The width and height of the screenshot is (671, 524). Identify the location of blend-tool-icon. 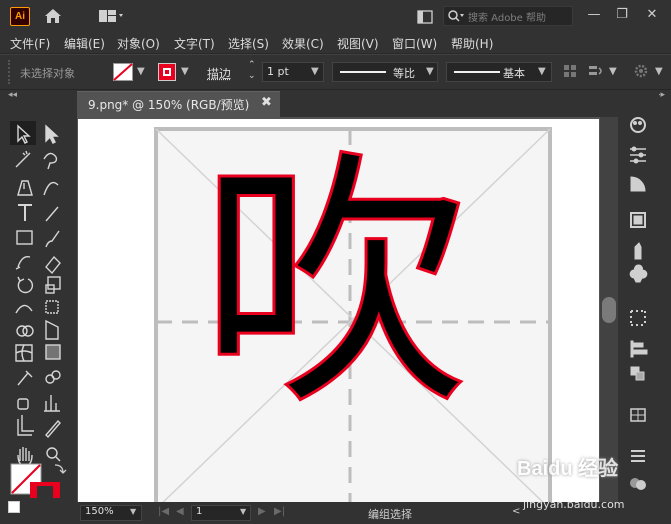
(52, 377).